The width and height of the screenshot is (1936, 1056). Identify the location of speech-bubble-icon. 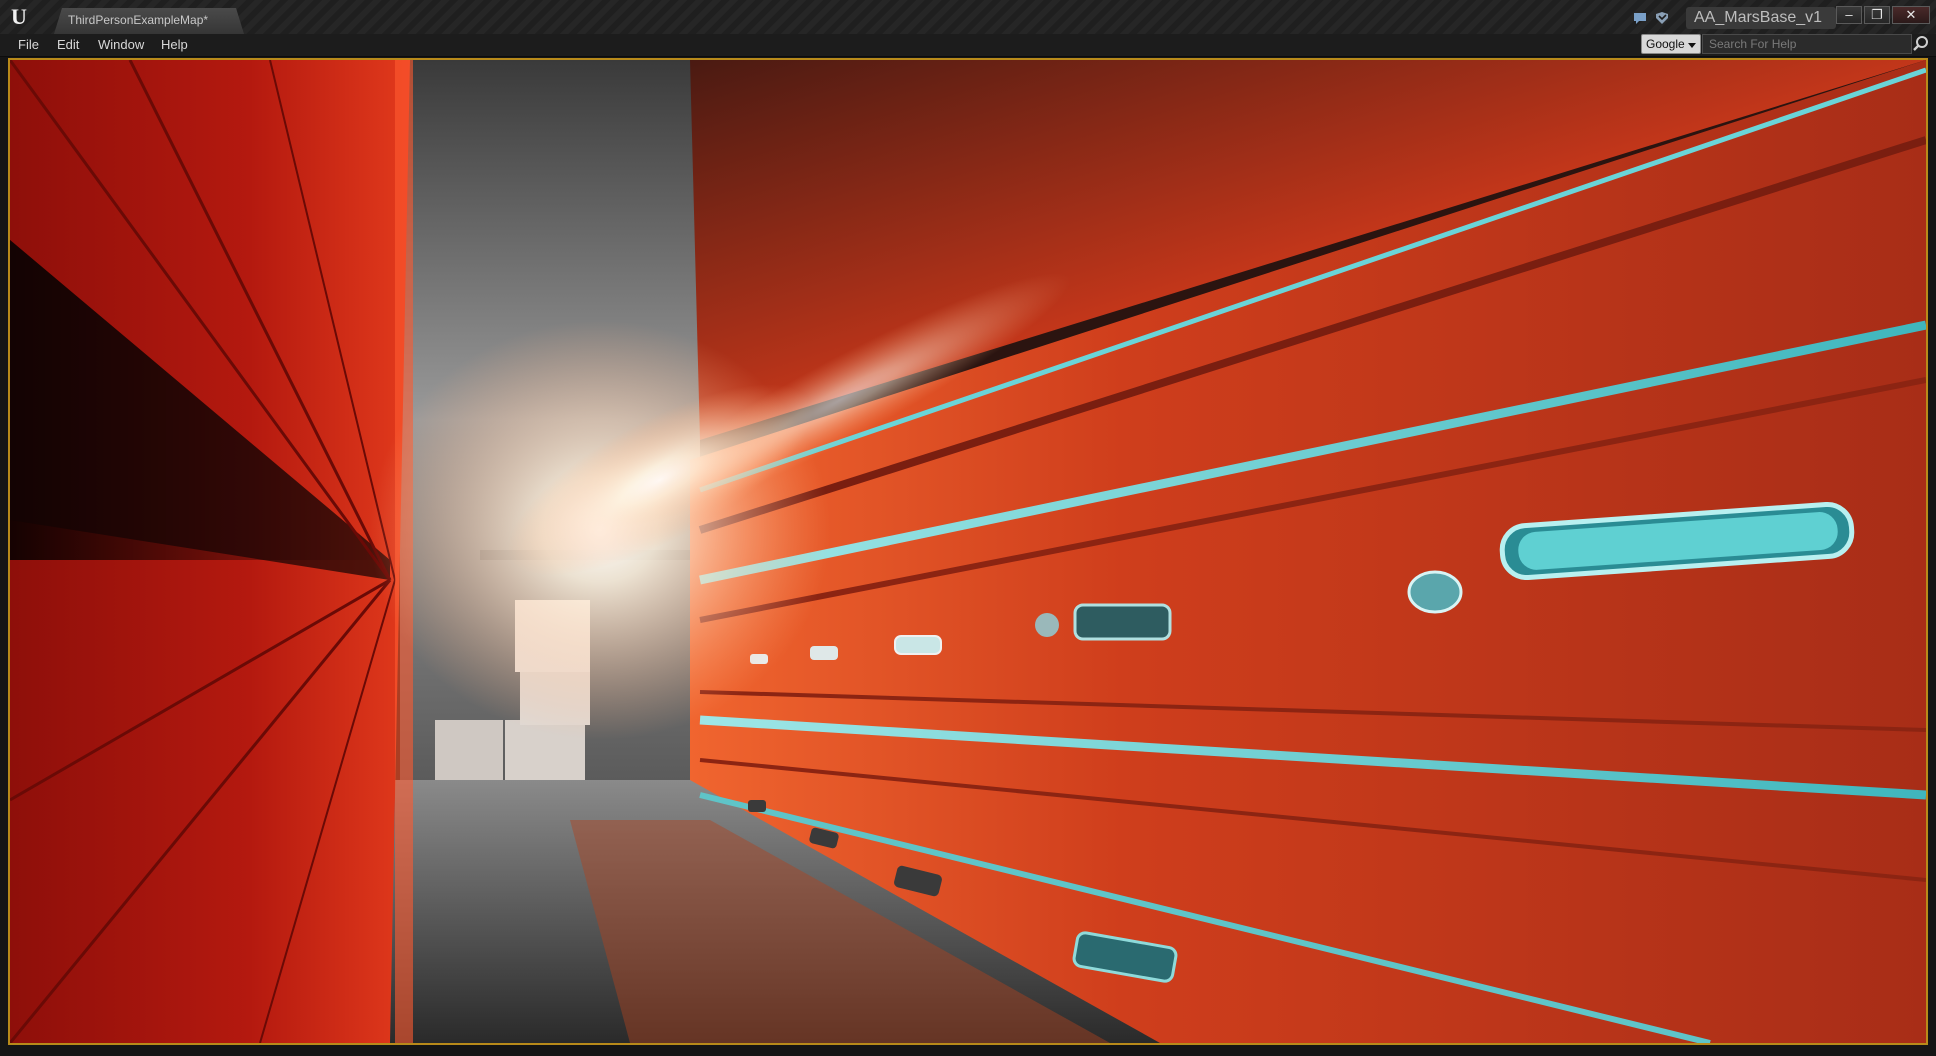
(1640, 18).